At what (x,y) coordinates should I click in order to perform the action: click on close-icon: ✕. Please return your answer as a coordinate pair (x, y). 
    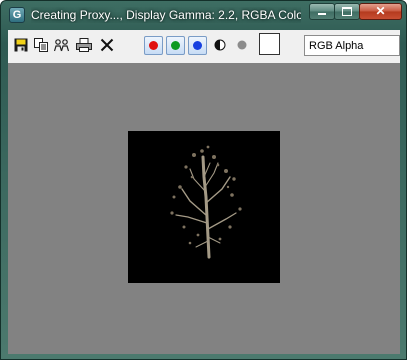
    Looking at the image, I should click on (380, 11).